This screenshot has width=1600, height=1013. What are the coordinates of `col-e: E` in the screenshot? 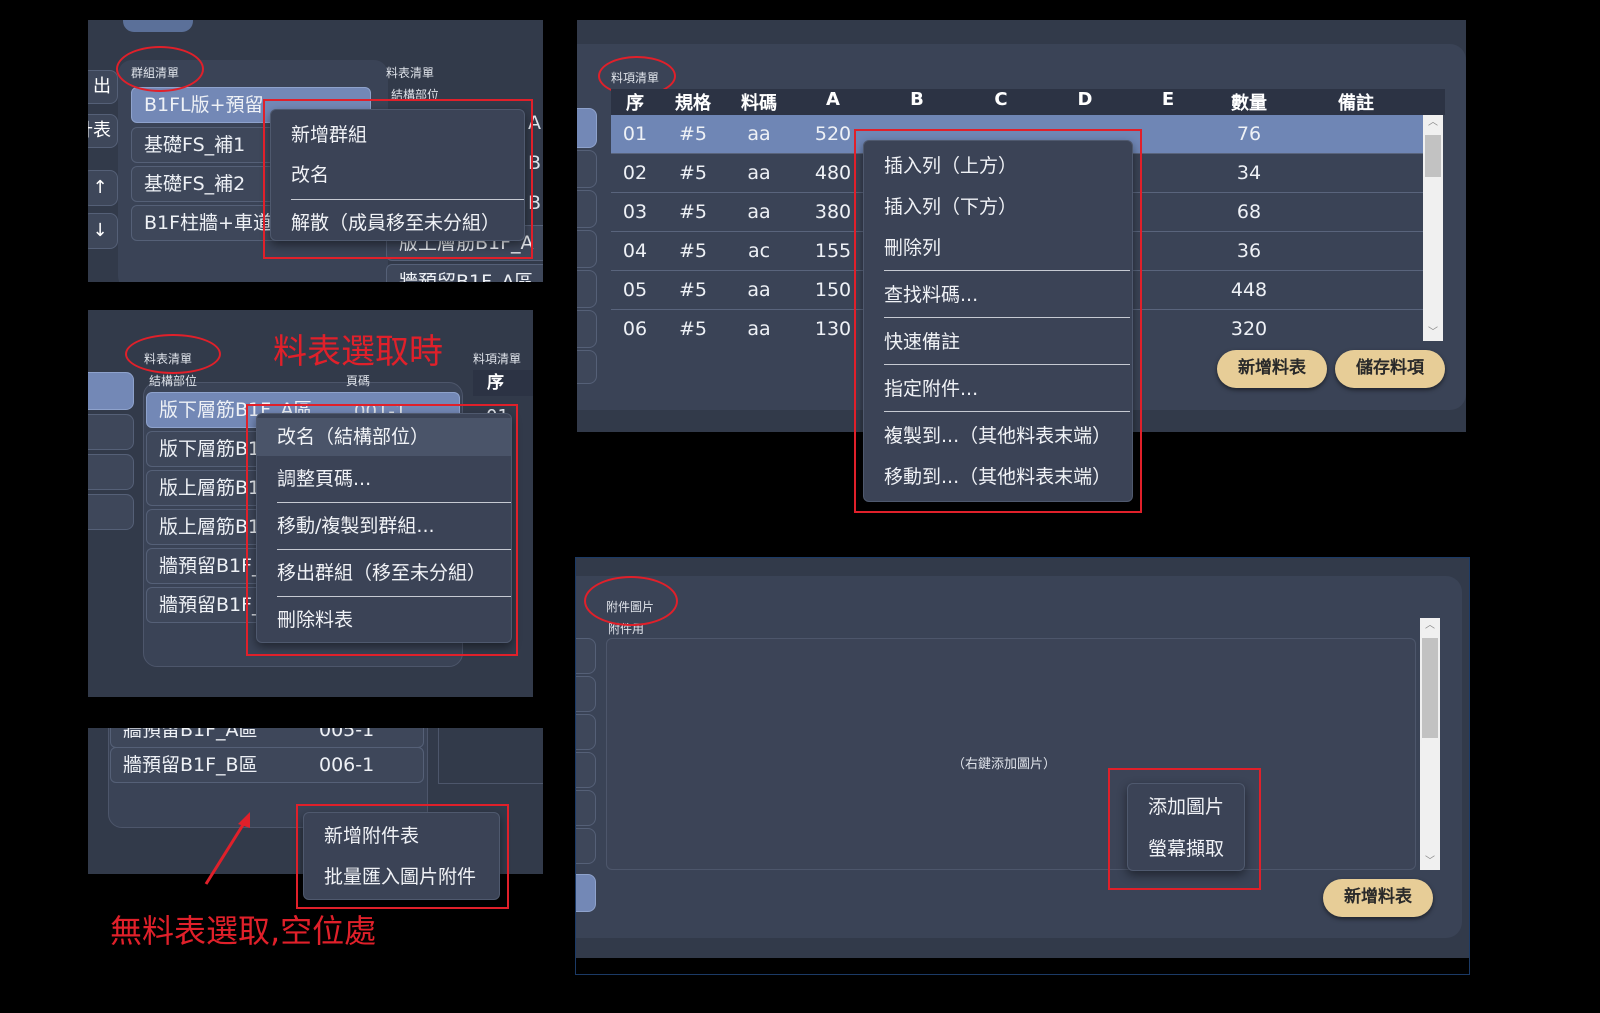 It's located at (1168, 99).